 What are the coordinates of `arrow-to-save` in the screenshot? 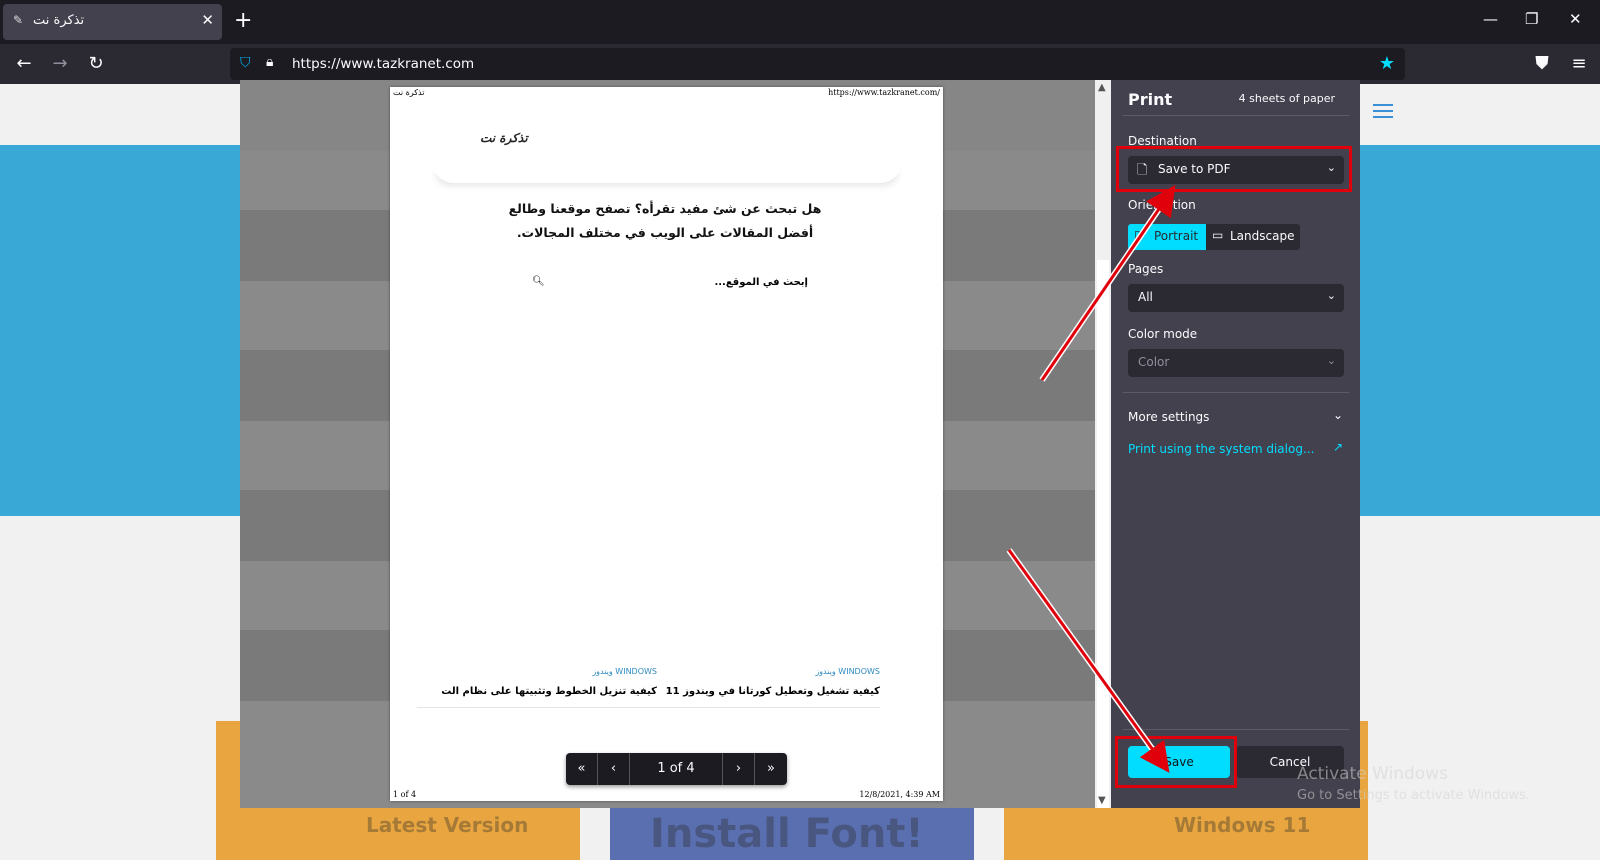 It's located at (1088, 660).